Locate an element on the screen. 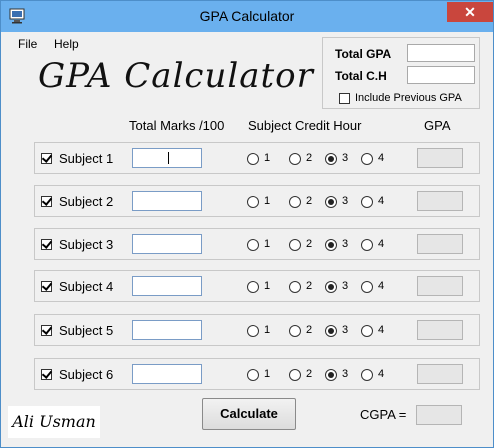 The width and height of the screenshot is (494, 448). menu-file: File is located at coordinates (27, 44).